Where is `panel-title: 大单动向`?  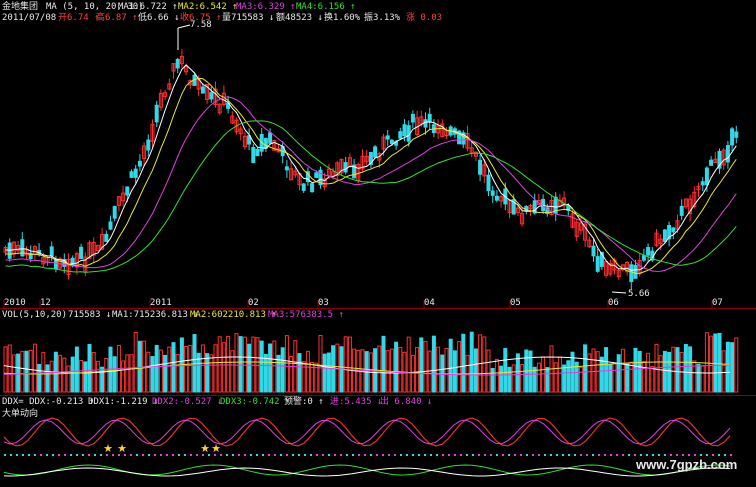 panel-title: 大单动向 is located at coordinates (20, 414).